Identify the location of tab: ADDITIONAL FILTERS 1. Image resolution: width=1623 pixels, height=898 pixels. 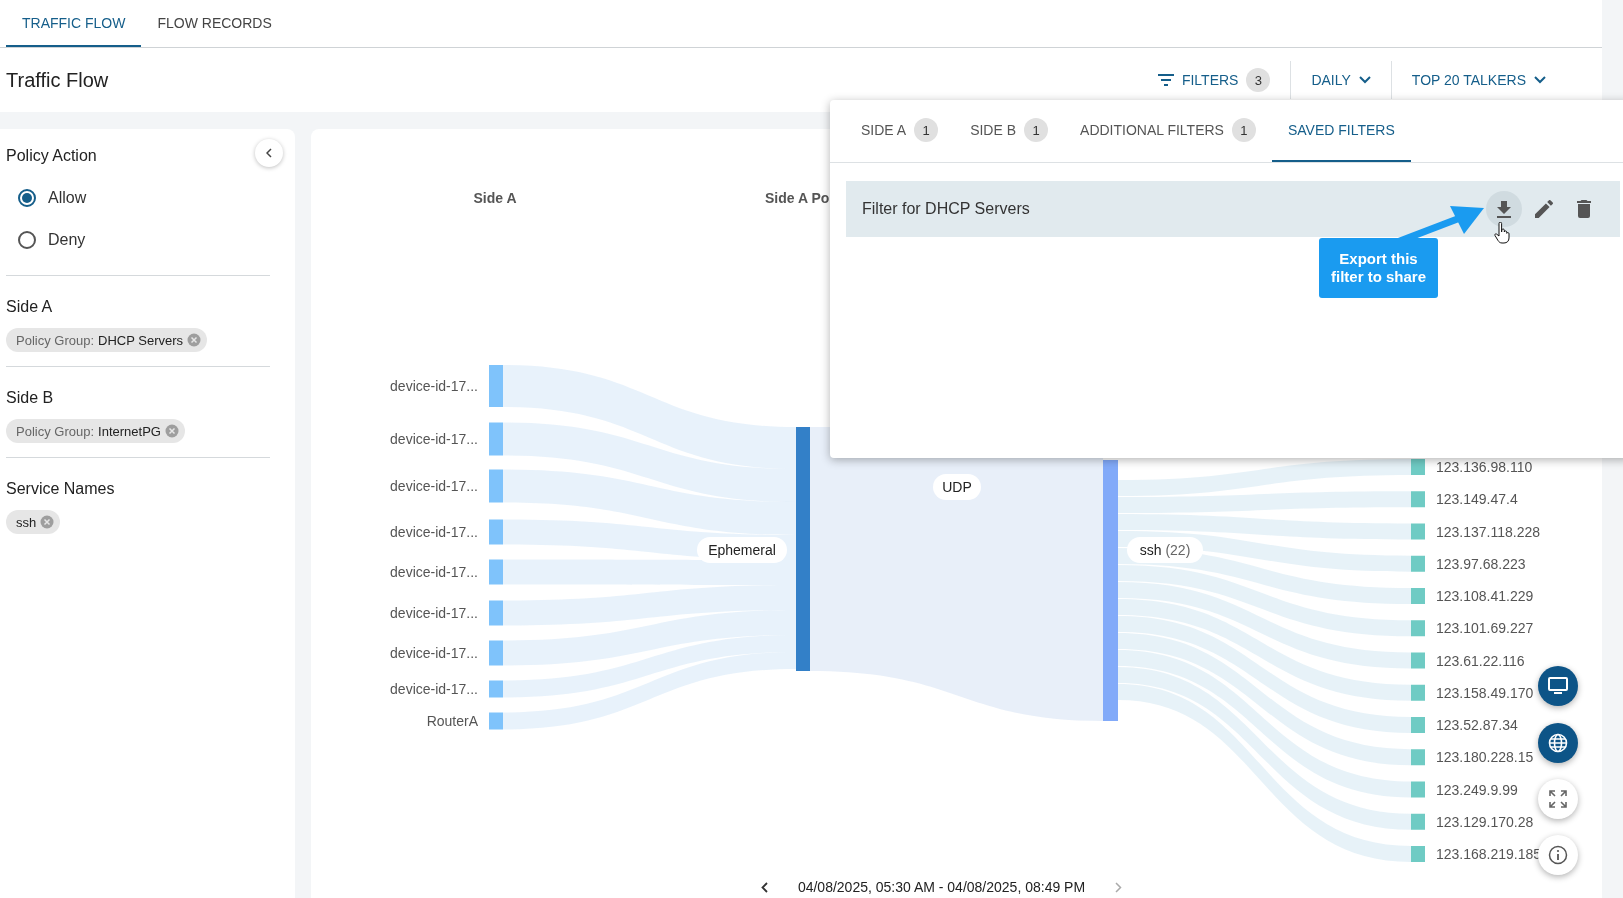
(1168, 131).